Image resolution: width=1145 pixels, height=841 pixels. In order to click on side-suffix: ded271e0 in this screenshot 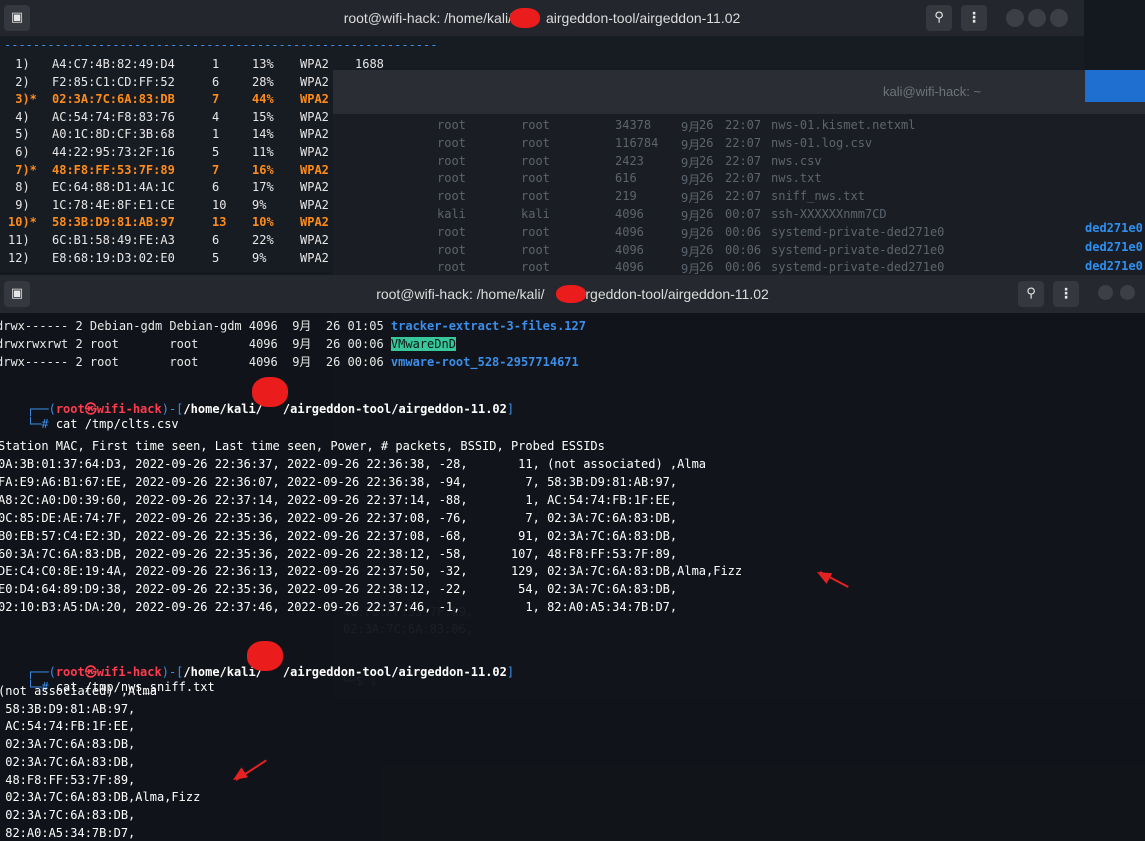, I will do `click(1114, 228)`.